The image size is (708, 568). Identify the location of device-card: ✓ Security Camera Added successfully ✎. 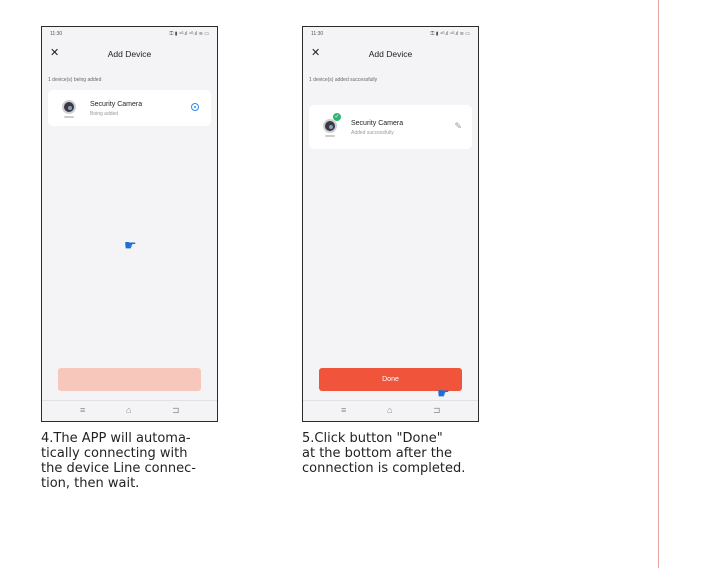
(390, 127).